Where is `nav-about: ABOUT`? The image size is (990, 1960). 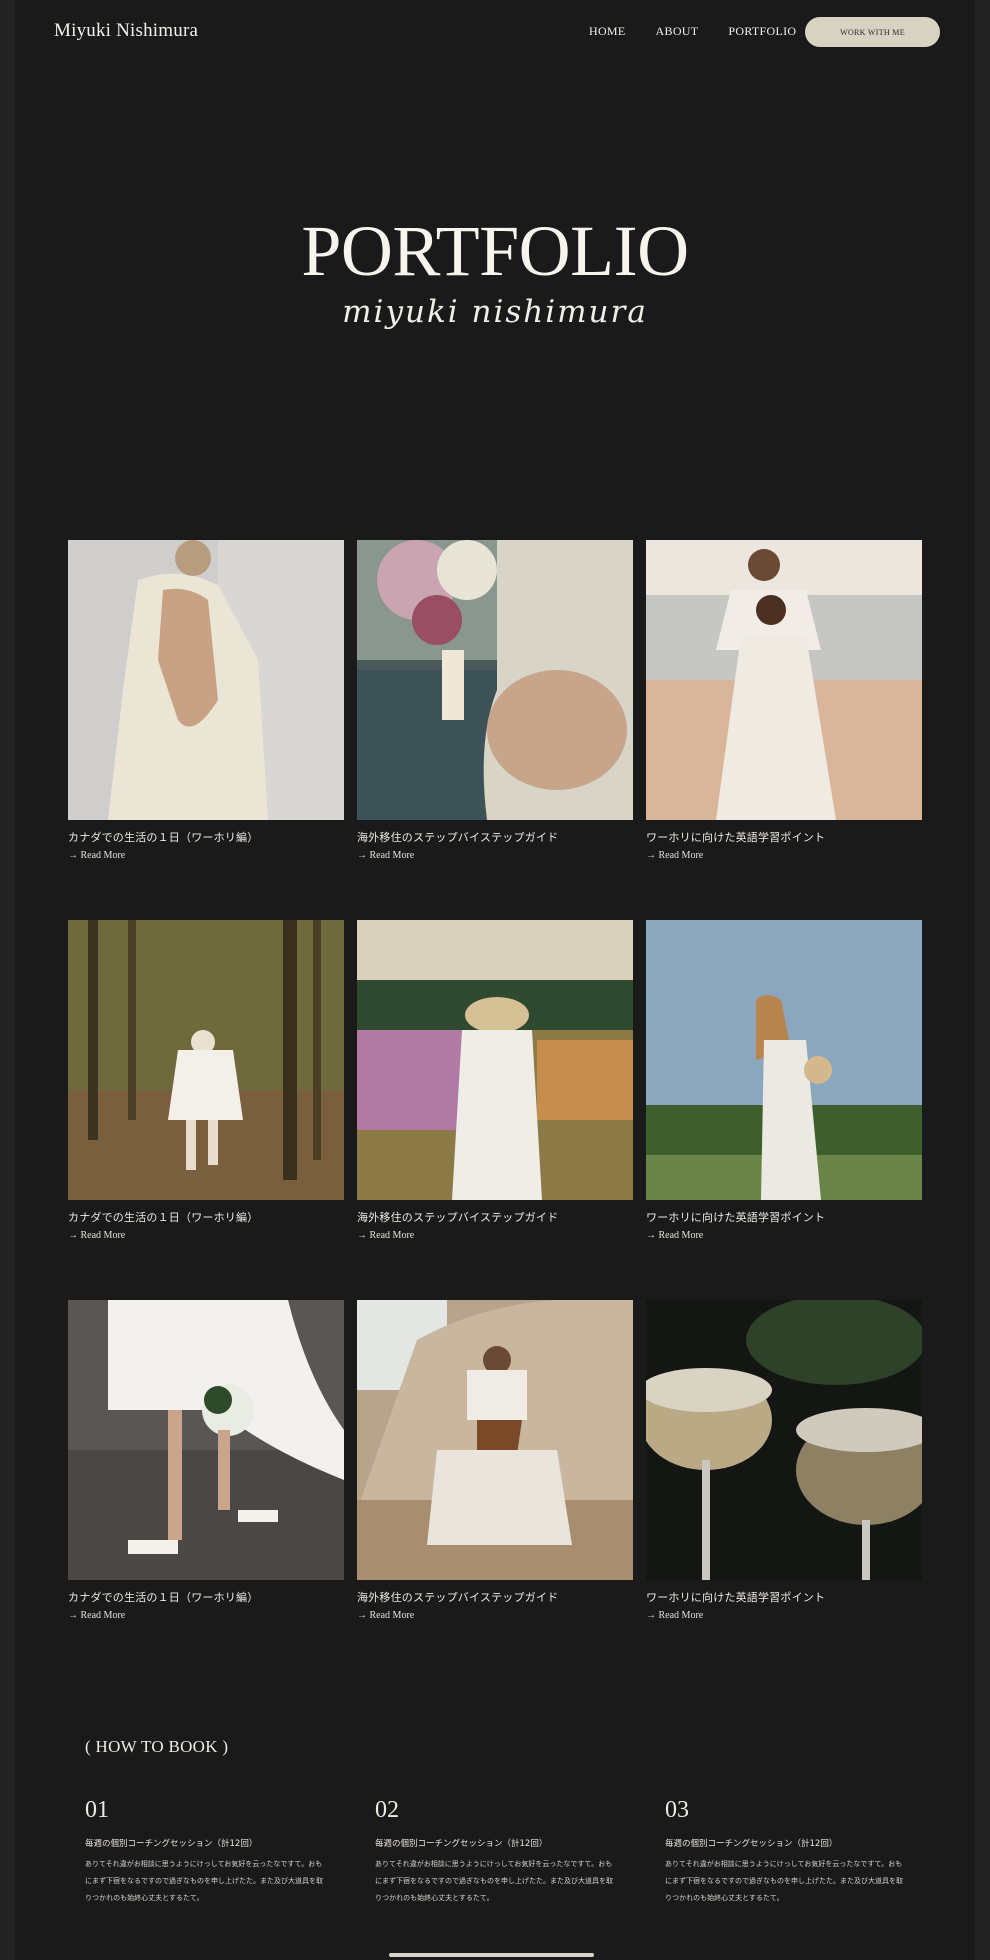
nav-about: ABOUT is located at coordinates (677, 31).